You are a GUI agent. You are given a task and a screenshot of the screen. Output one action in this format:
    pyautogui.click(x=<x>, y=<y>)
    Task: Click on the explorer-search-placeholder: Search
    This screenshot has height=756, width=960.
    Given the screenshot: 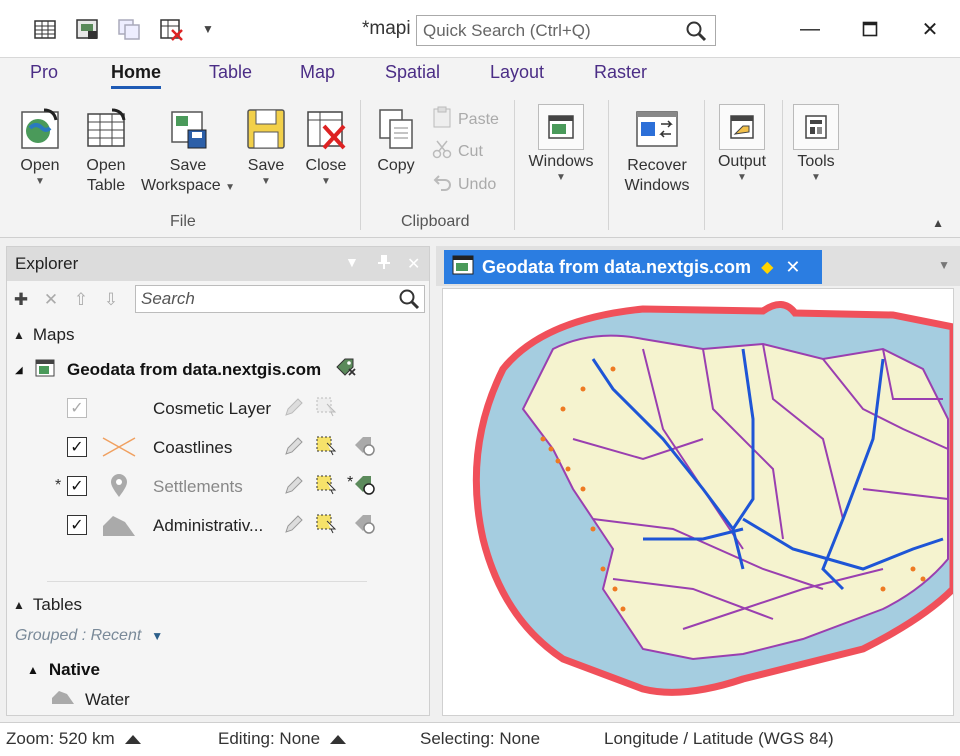 What is the action you would take?
    pyautogui.click(x=168, y=298)
    